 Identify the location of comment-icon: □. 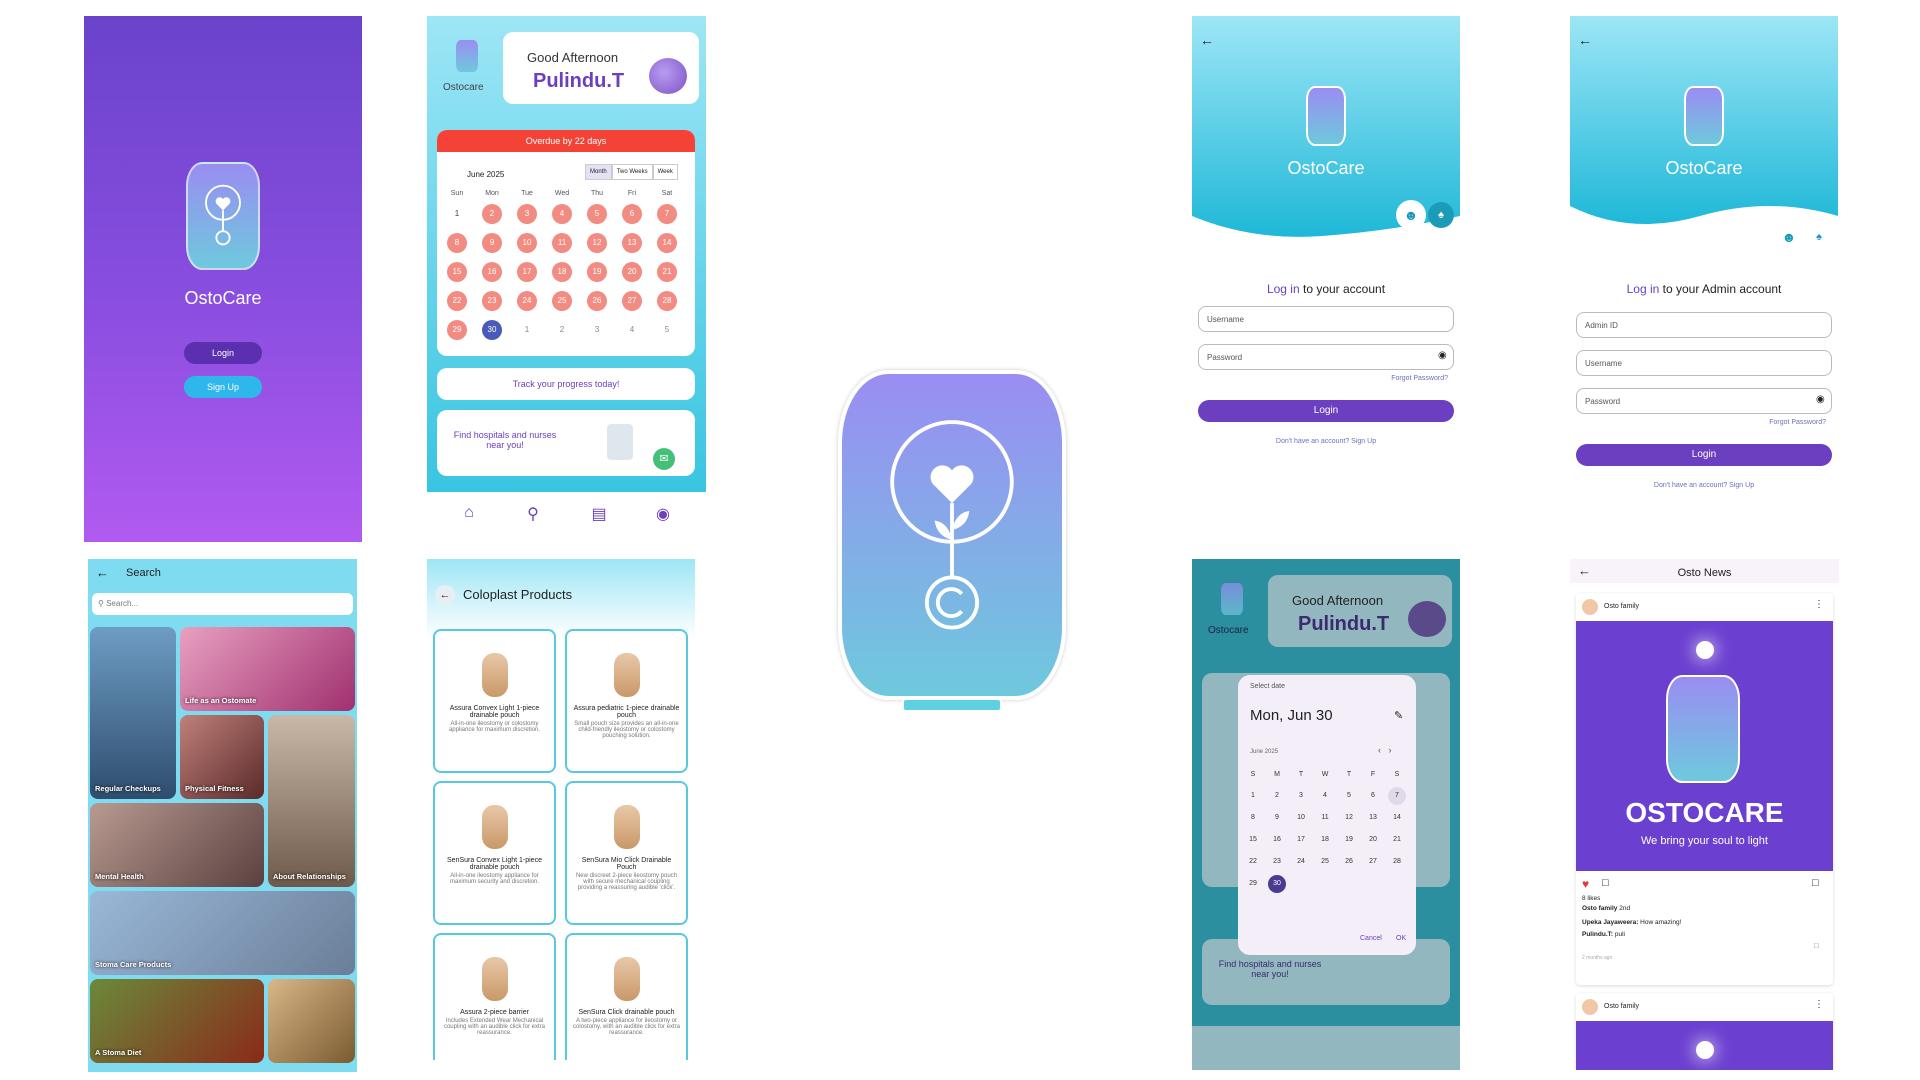
(1605, 883).